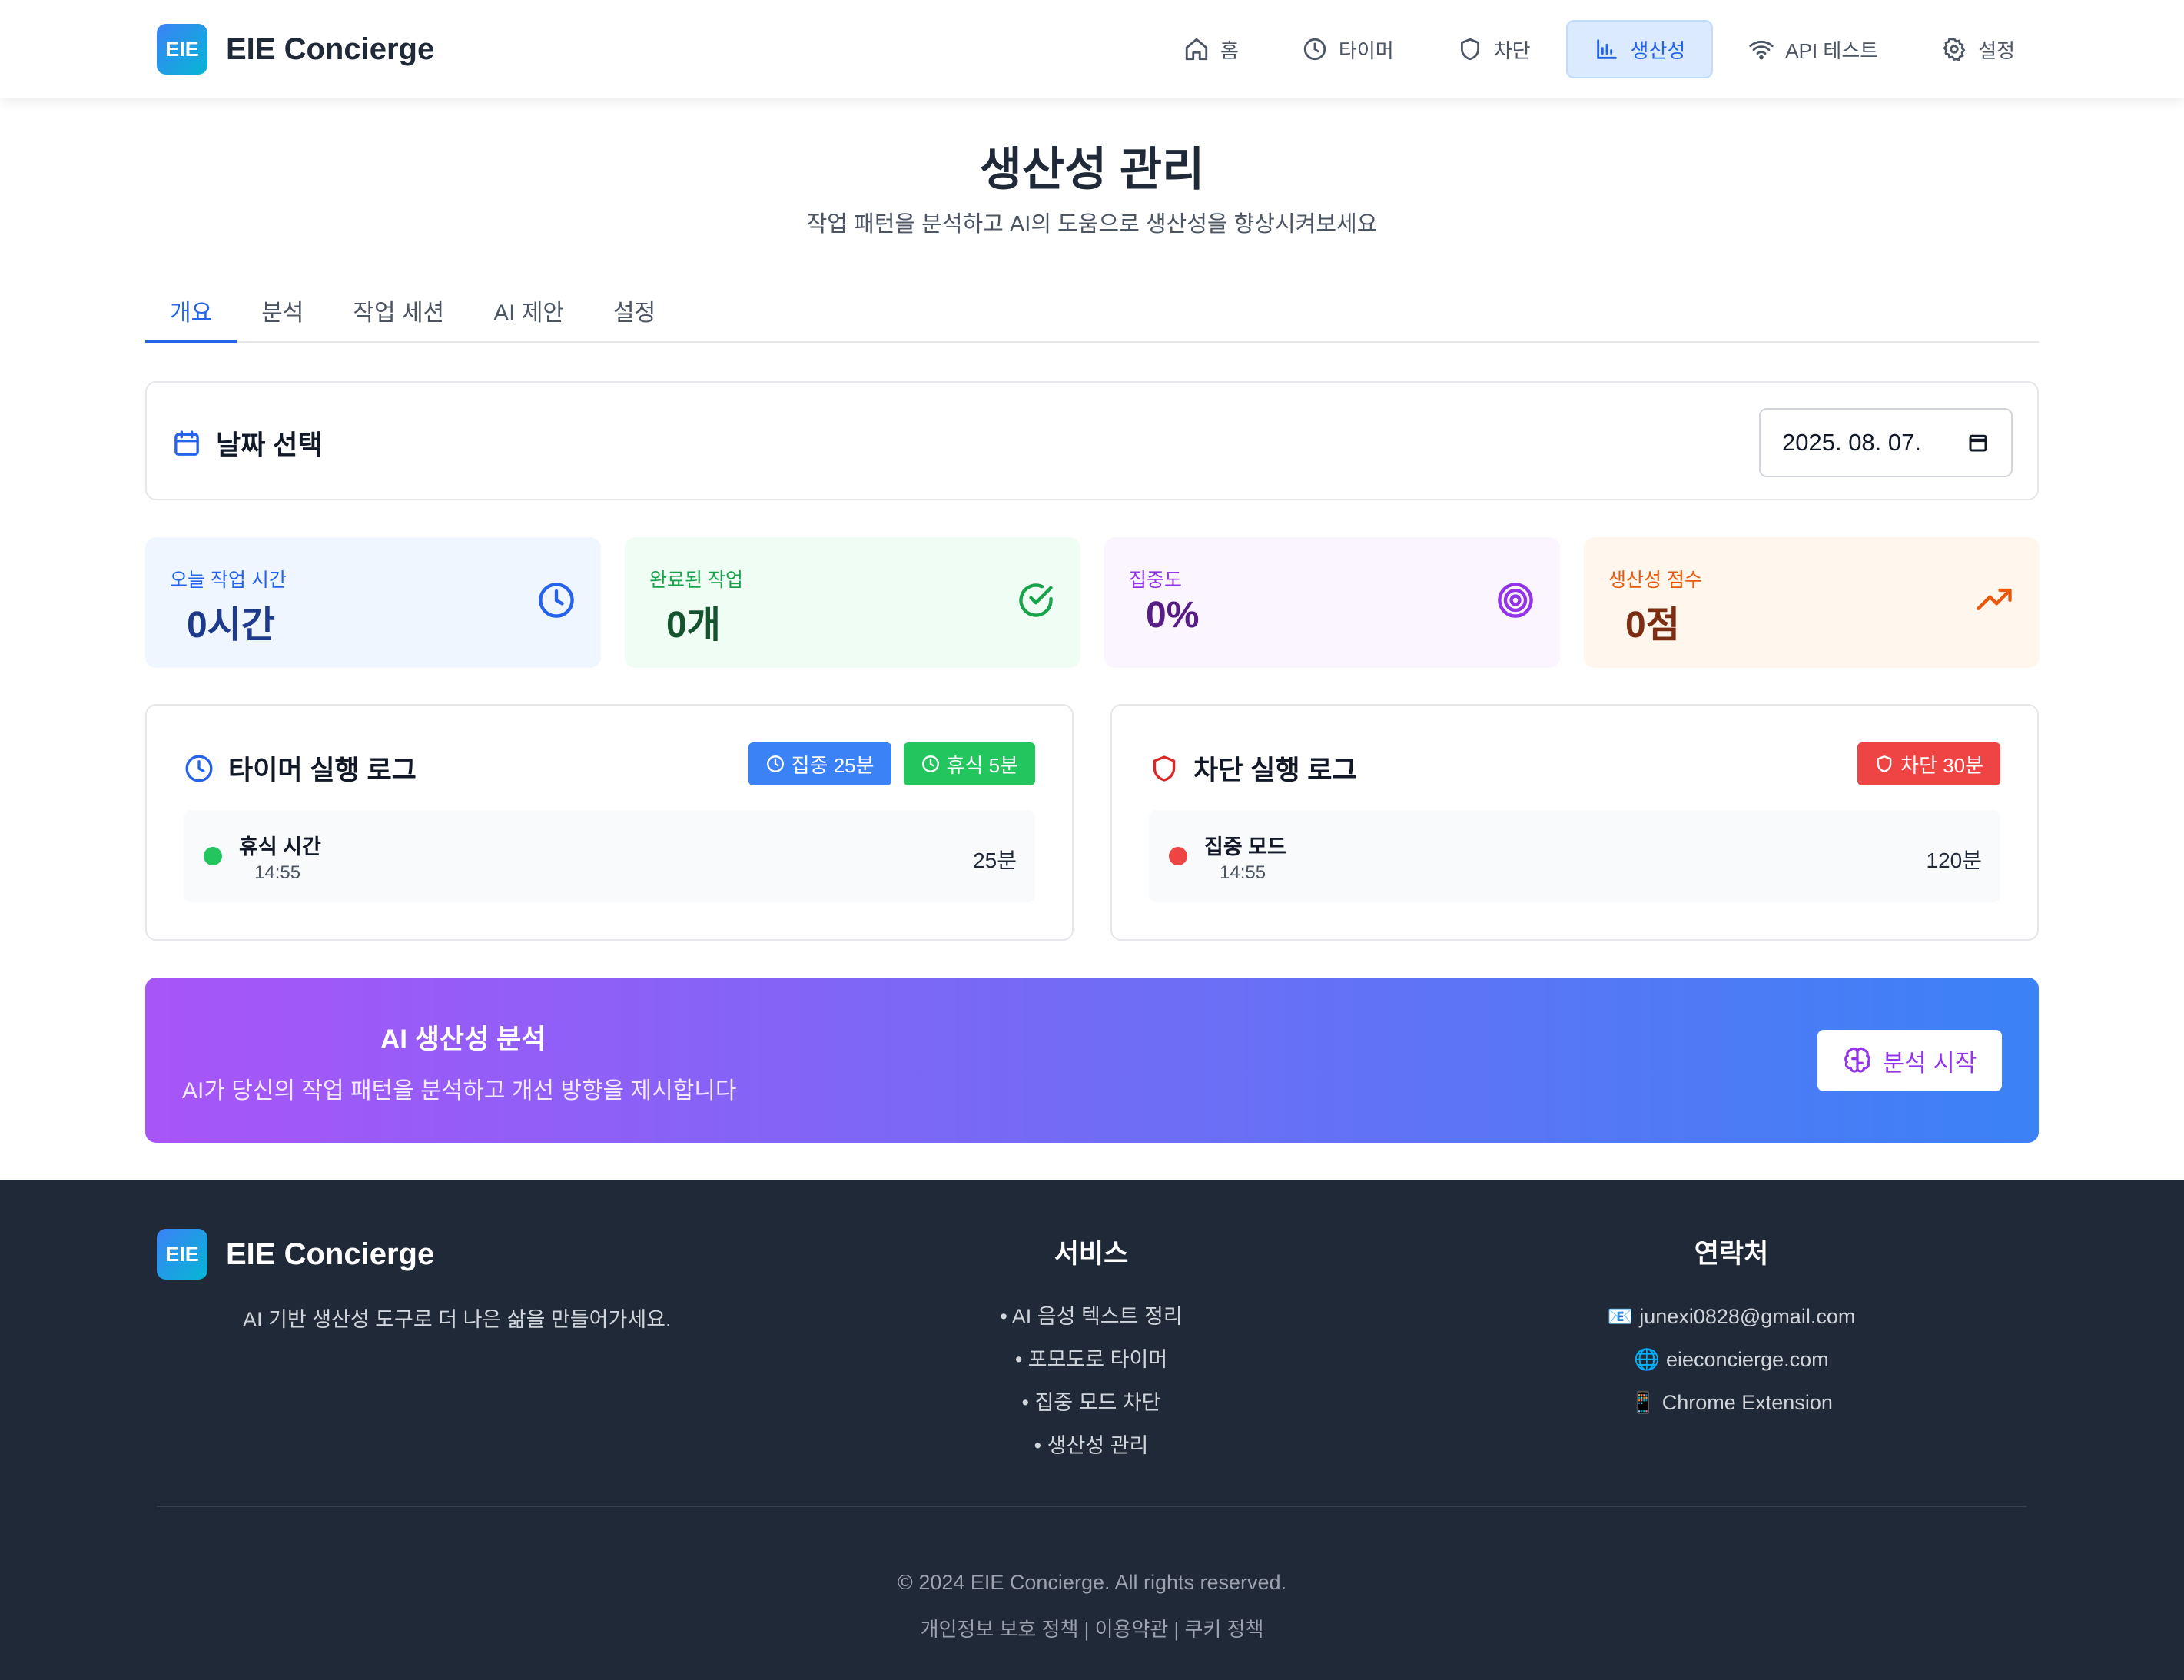  Describe the element at coordinates (1091, 1316) in the screenshot. I see `footer-service-item: • AI 음성 텍스트 정리` at that location.